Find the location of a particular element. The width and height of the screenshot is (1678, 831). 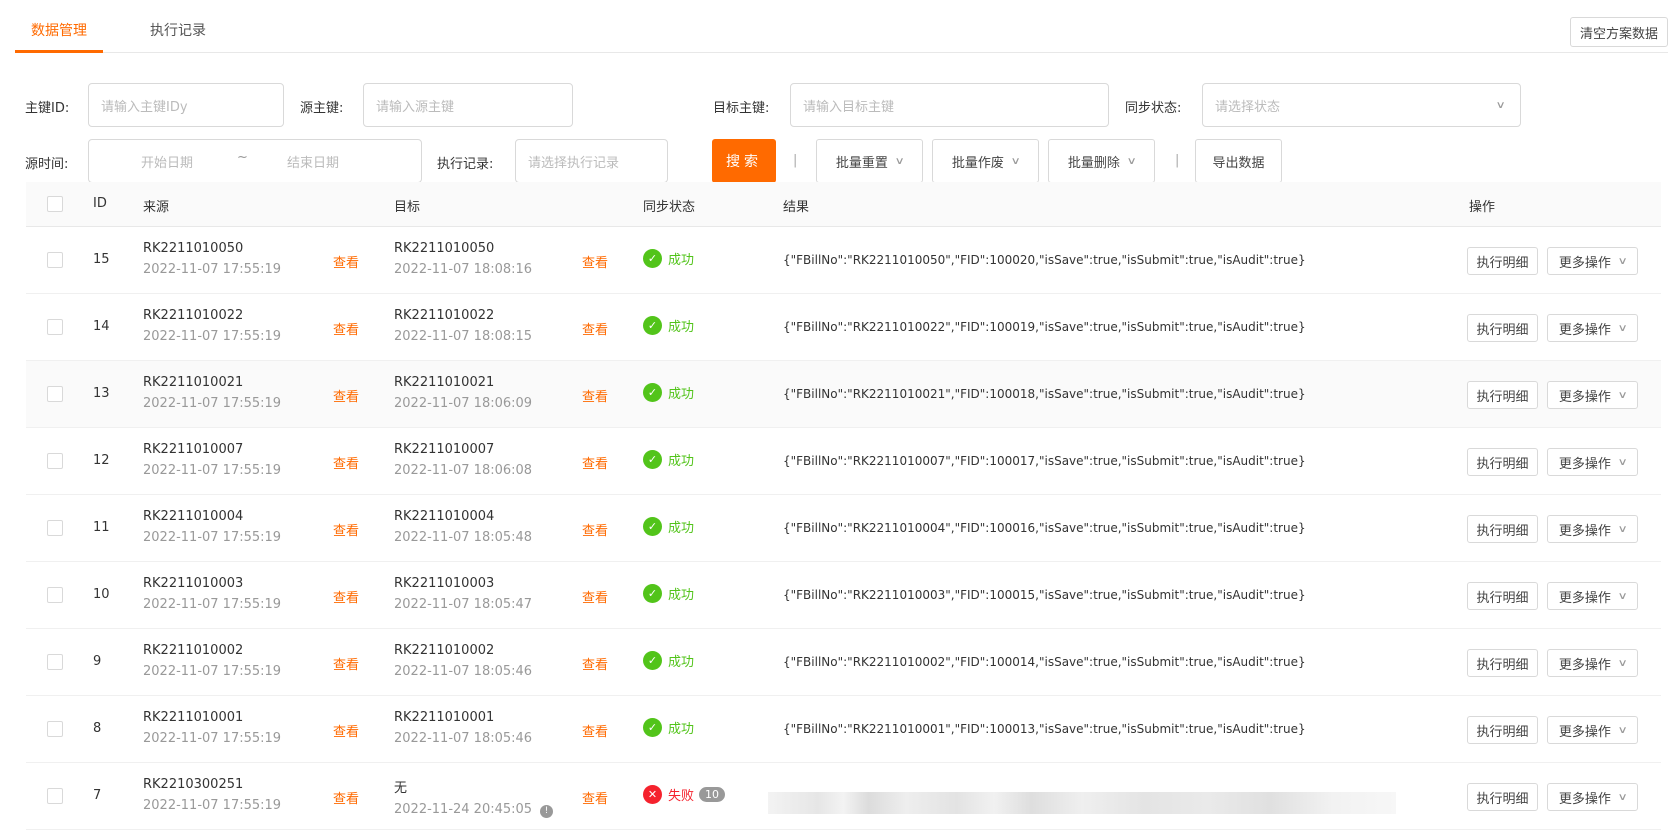

pk-input: 请输入主键IDy is located at coordinates (186, 105).